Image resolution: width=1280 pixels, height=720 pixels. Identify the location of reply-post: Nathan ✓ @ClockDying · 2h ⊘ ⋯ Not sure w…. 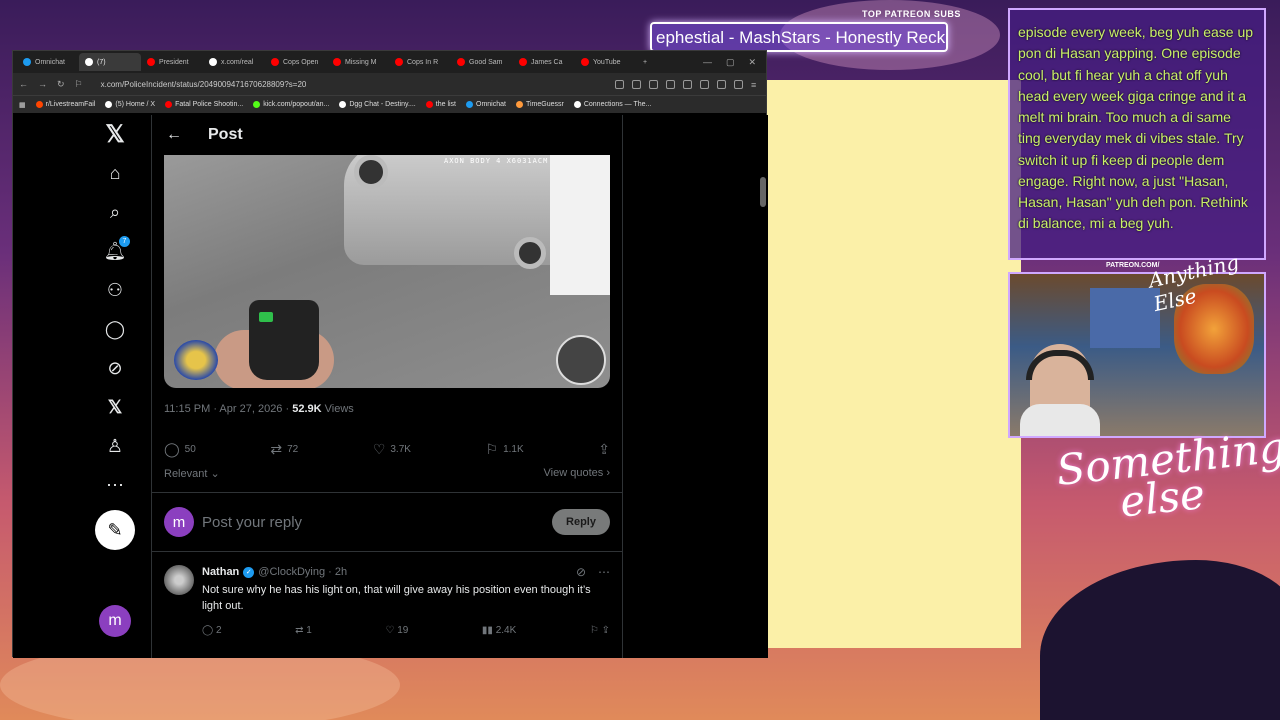
(387, 600).